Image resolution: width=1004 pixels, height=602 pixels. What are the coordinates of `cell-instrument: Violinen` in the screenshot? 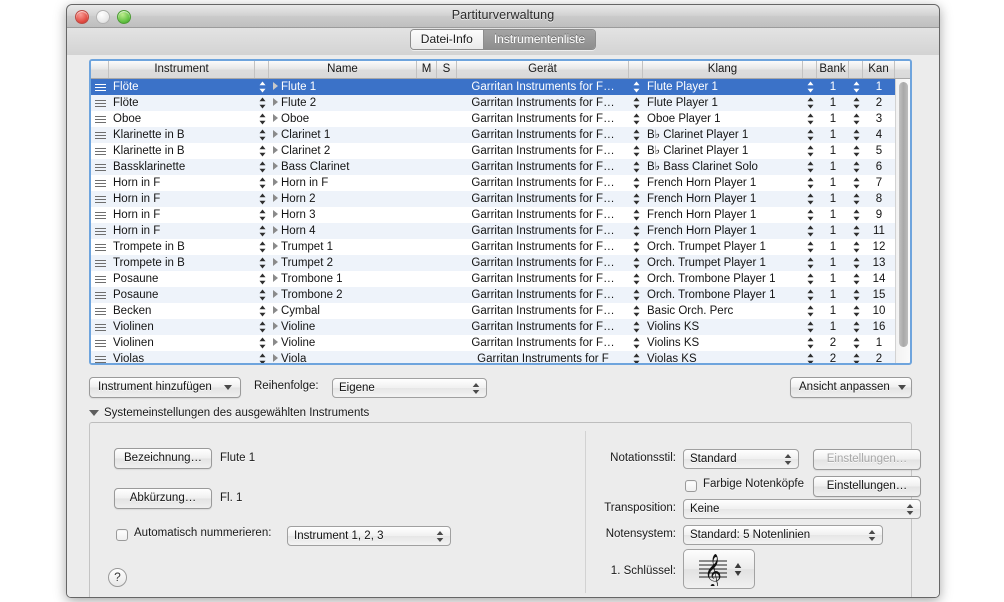 It's located at (182, 327).